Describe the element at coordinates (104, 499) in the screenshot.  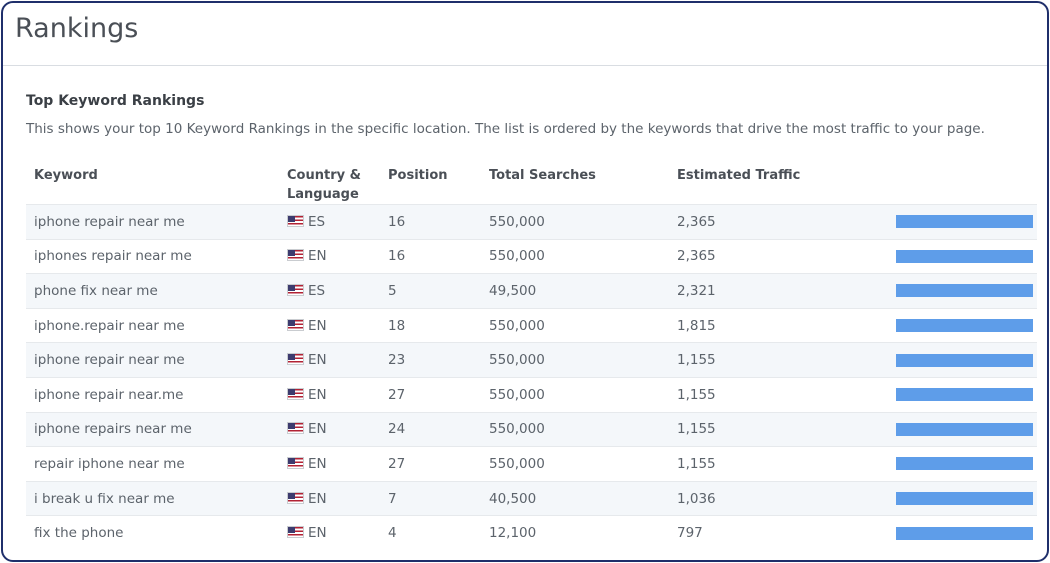
I see `keyword-text: i break u fix near me` at that location.